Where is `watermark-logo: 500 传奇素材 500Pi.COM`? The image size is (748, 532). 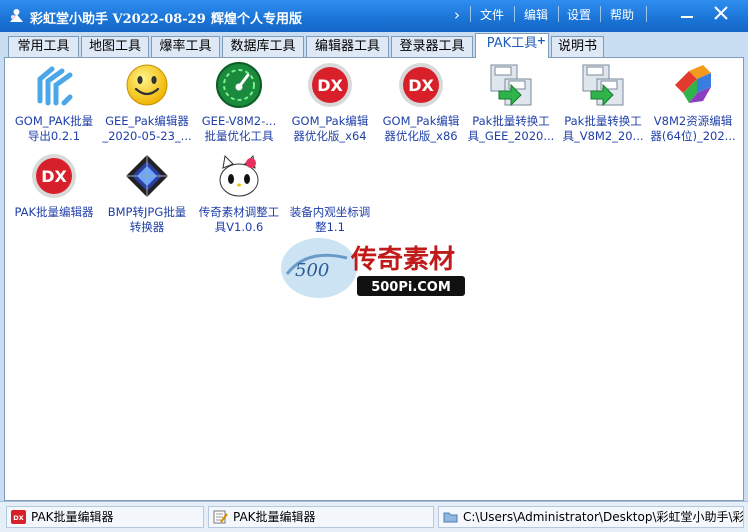
watermark-logo: 500 传奇素材 500Pi.COM is located at coordinates (373, 268).